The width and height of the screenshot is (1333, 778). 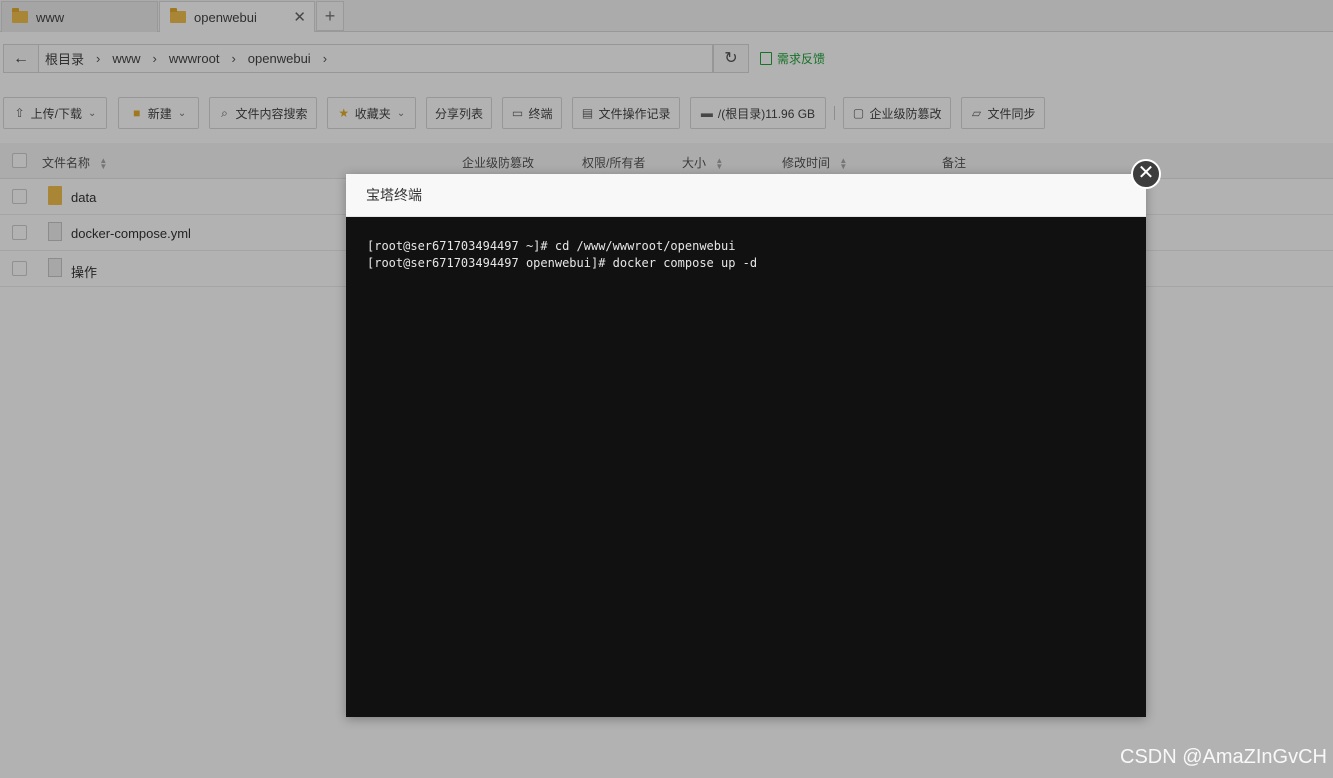 I want to click on close-dialog-button: ✕, so click(x=1146, y=174).